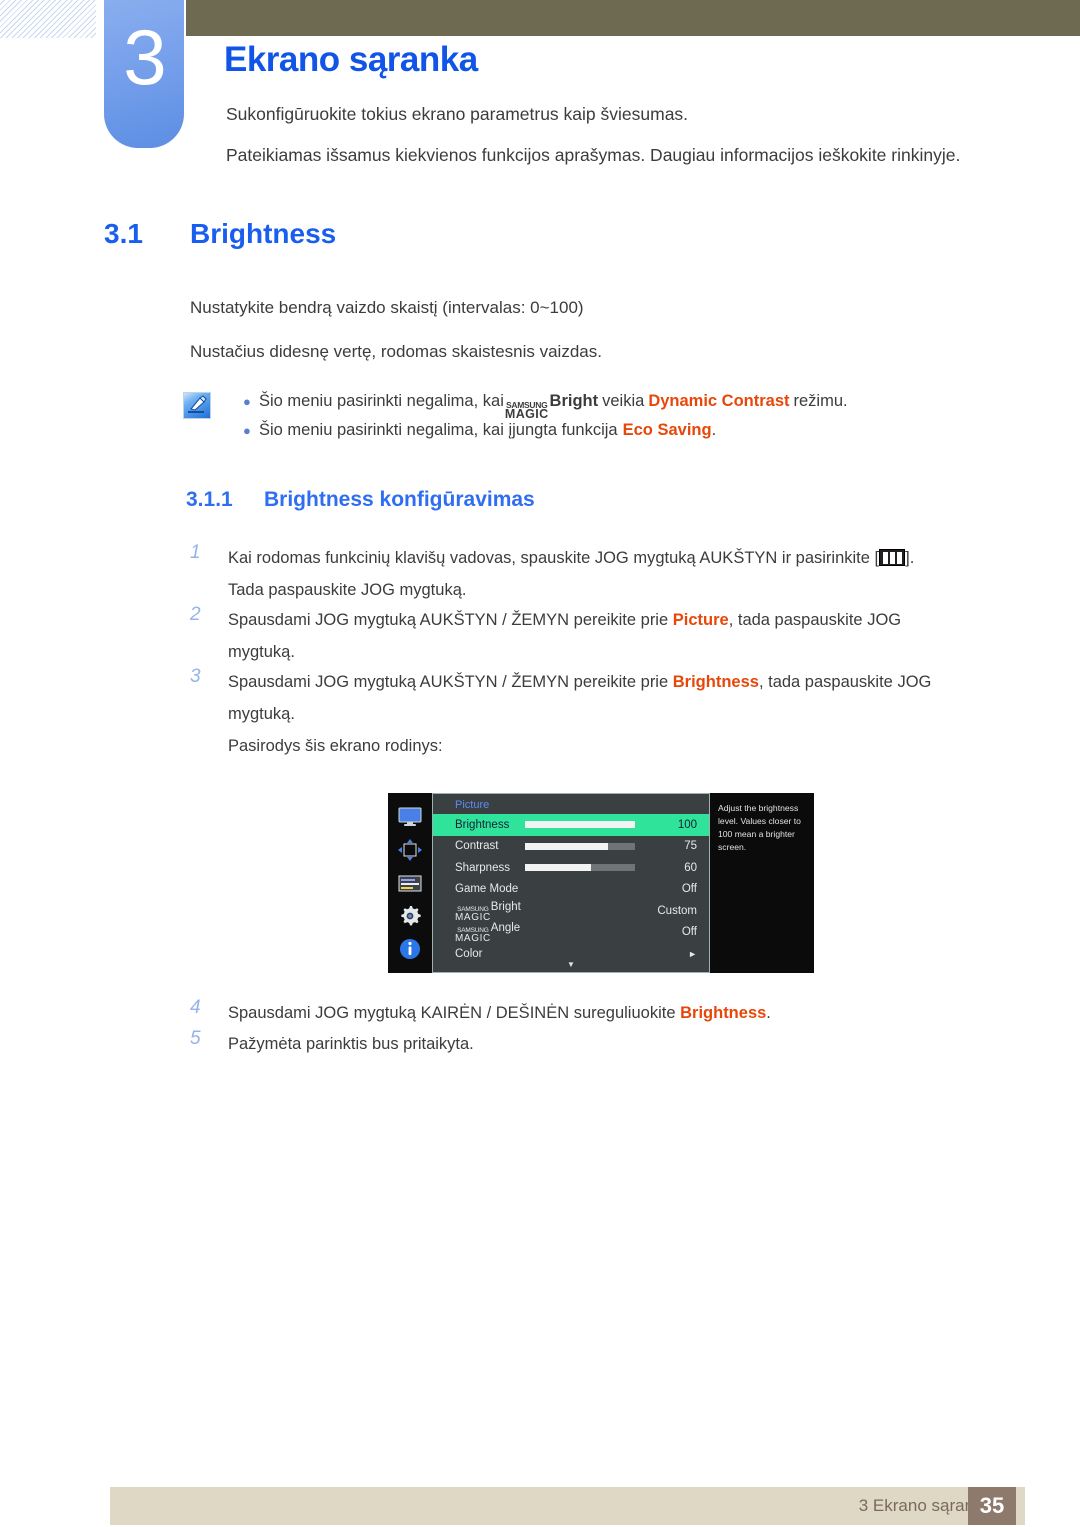  What do you see at coordinates (815, 620) in the screenshot?
I see `step-2-text-after: , tada paspauskite JOG` at bounding box center [815, 620].